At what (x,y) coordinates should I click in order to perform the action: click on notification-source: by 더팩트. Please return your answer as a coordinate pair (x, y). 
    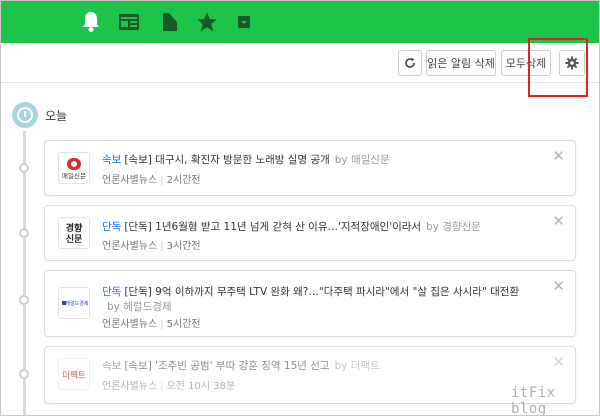
    Looking at the image, I should click on (357, 366).